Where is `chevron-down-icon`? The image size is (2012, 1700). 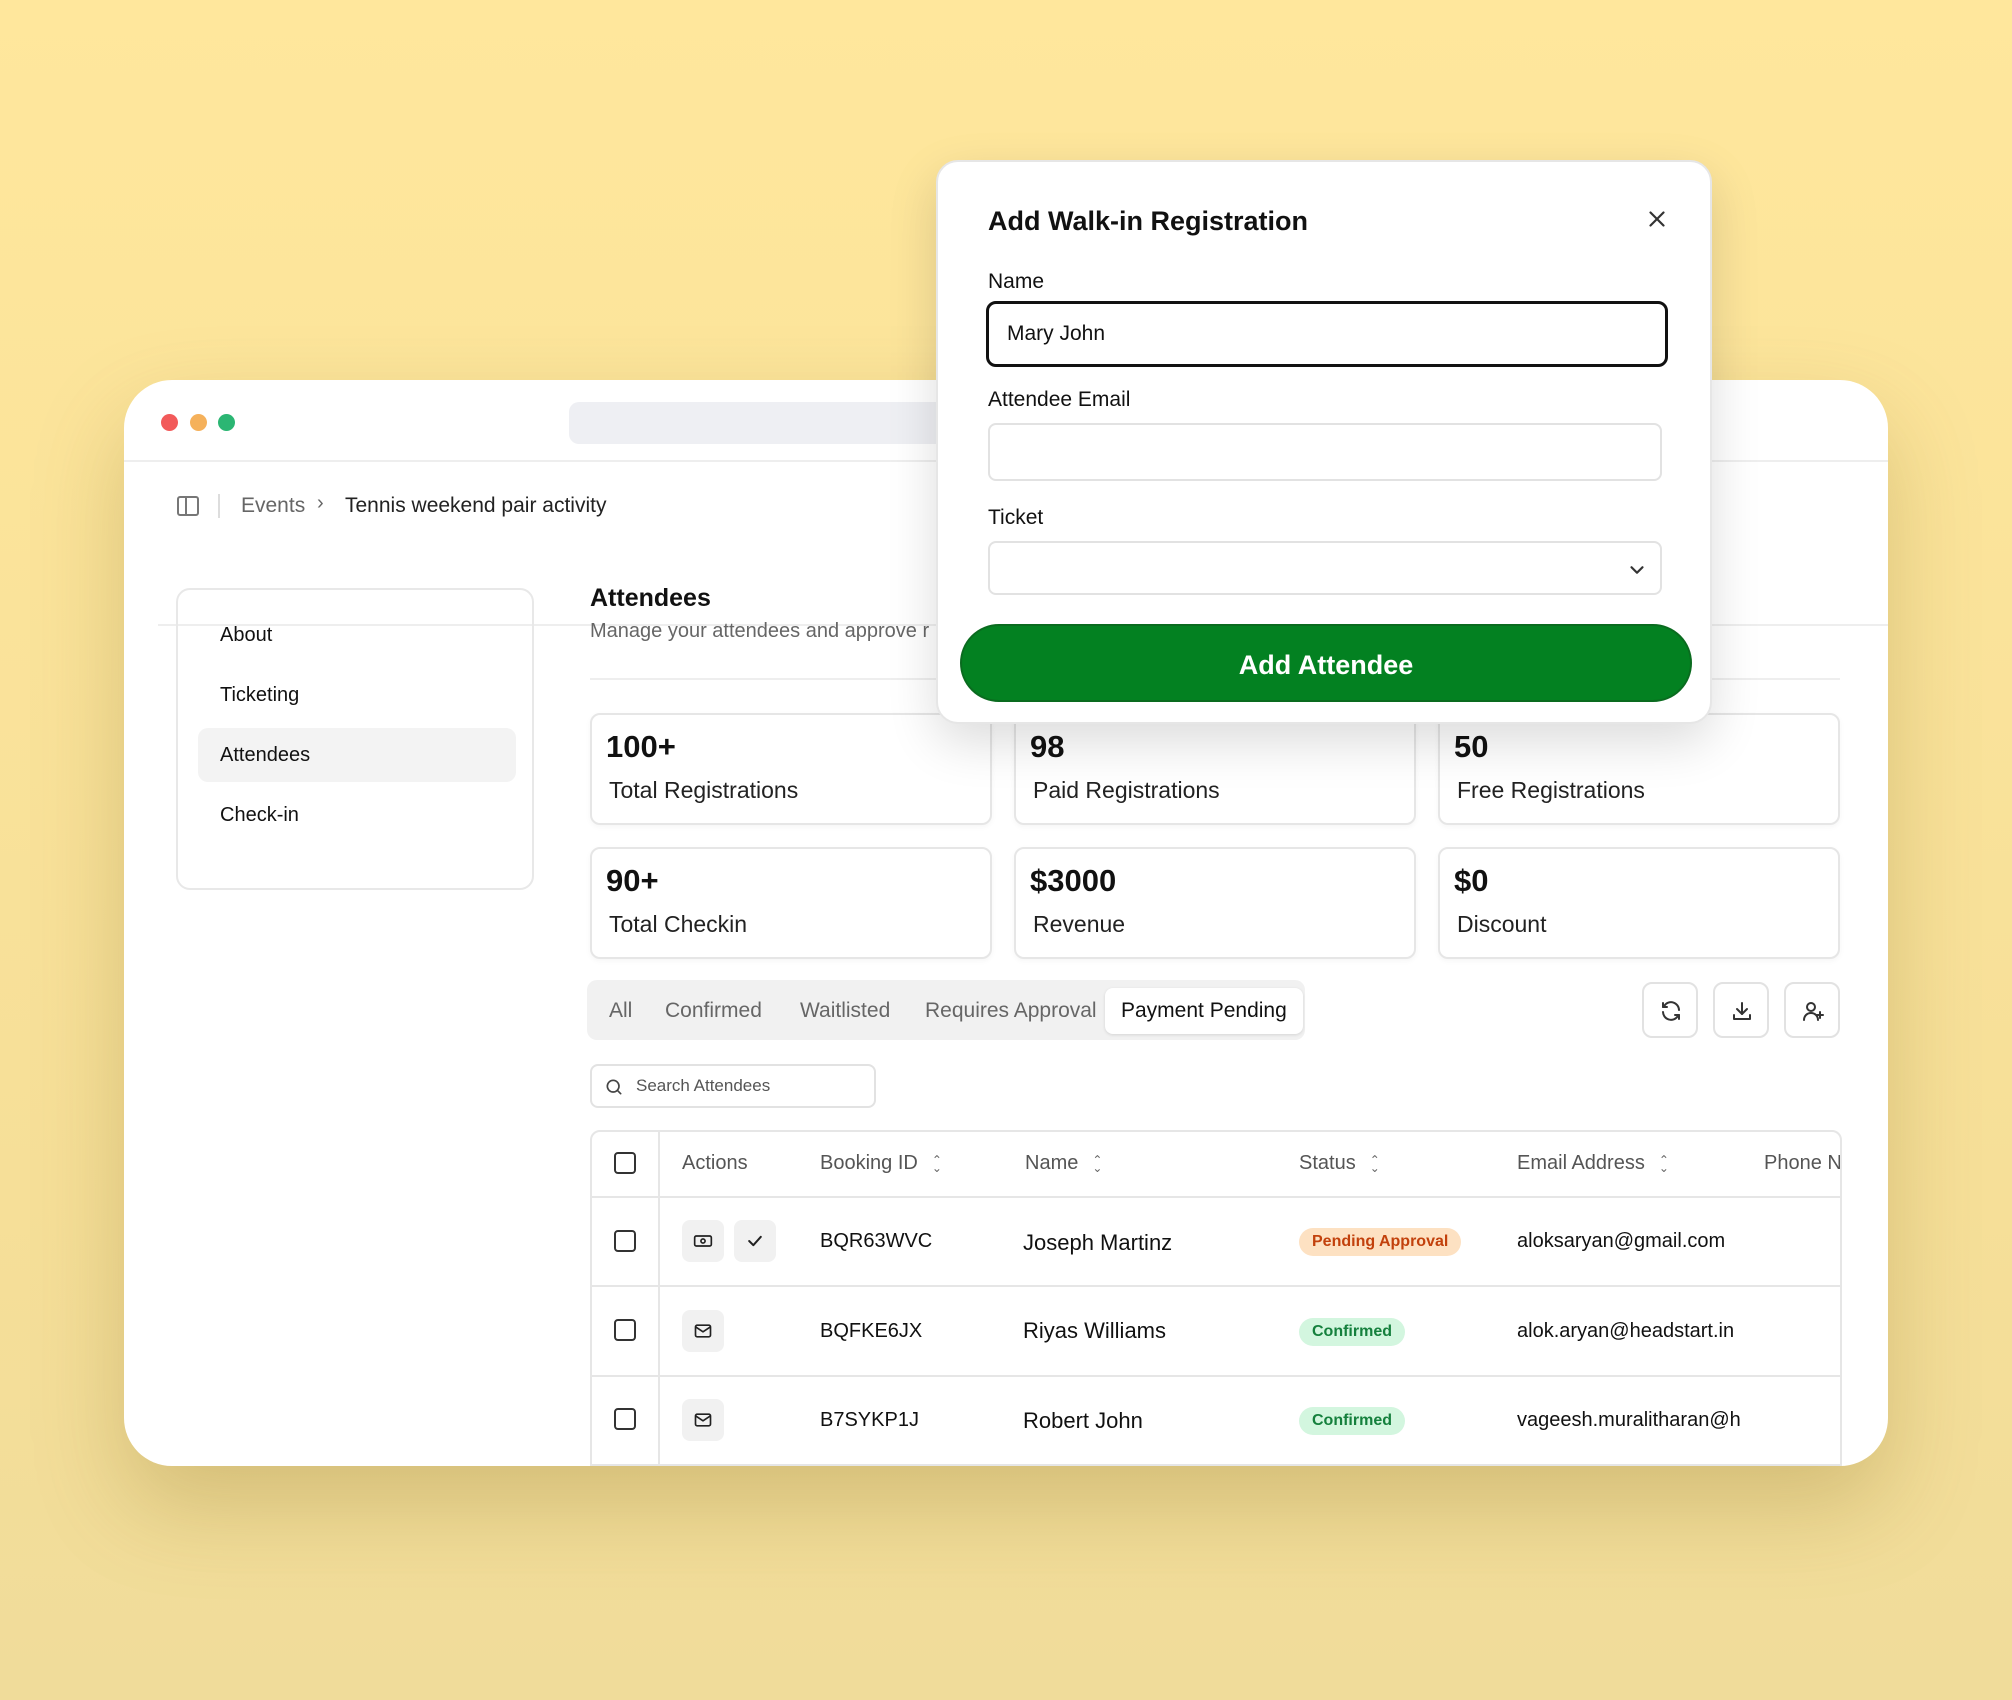 chevron-down-icon is located at coordinates (1637, 570).